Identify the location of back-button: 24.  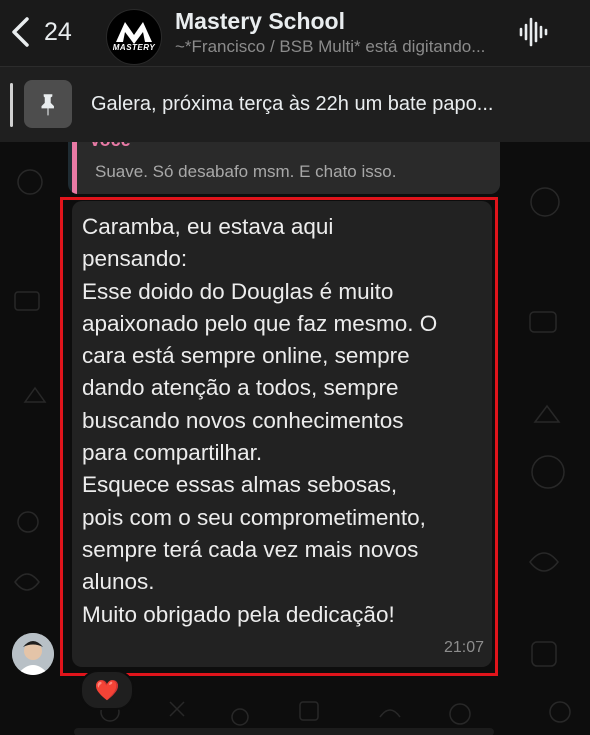
(40, 32).